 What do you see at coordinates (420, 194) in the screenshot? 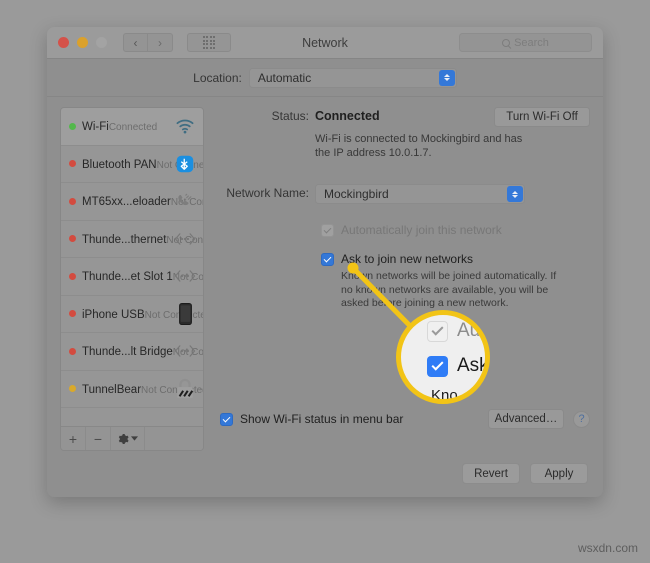
I see `network-name-select: Mockingbird` at bounding box center [420, 194].